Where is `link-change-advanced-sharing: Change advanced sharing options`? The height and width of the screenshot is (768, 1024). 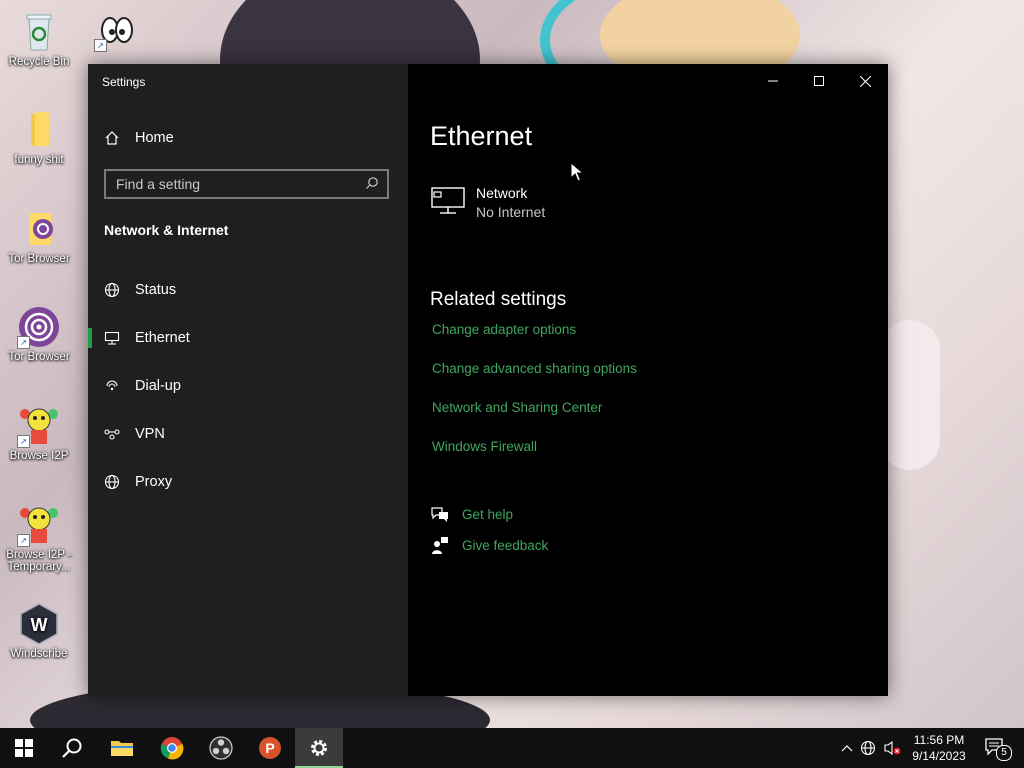
link-change-advanced-sharing: Change advanced sharing options is located at coordinates (534, 368).